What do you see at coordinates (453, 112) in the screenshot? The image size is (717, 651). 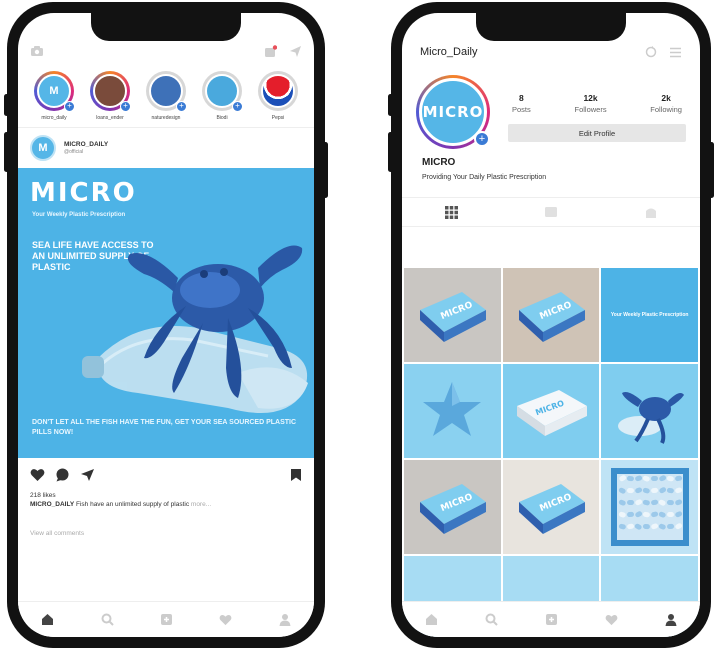 I see `avatar: MICRO +` at bounding box center [453, 112].